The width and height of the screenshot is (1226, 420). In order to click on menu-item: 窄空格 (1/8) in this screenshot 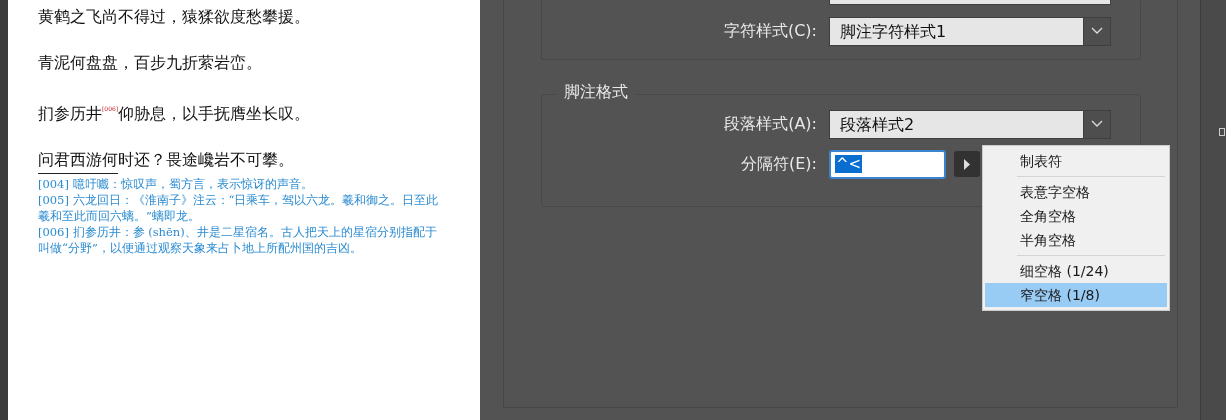, I will do `click(1076, 295)`.